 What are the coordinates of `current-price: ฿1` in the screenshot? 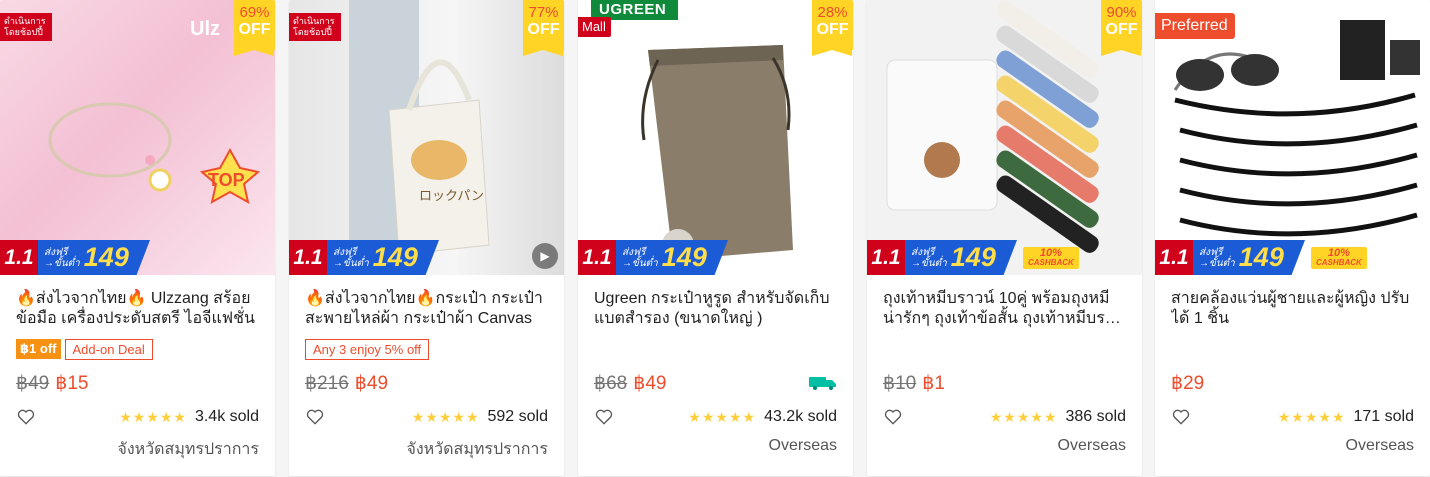 It's located at (933, 383).